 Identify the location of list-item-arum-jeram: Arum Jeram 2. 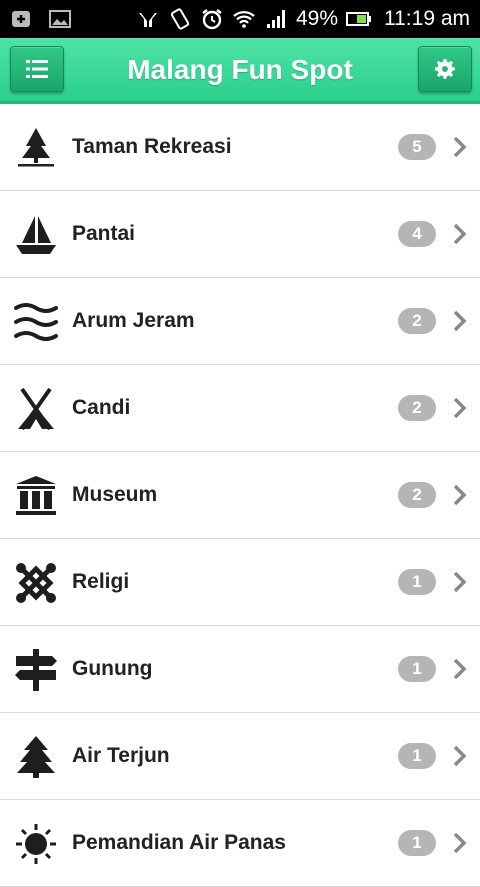
(240, 321).